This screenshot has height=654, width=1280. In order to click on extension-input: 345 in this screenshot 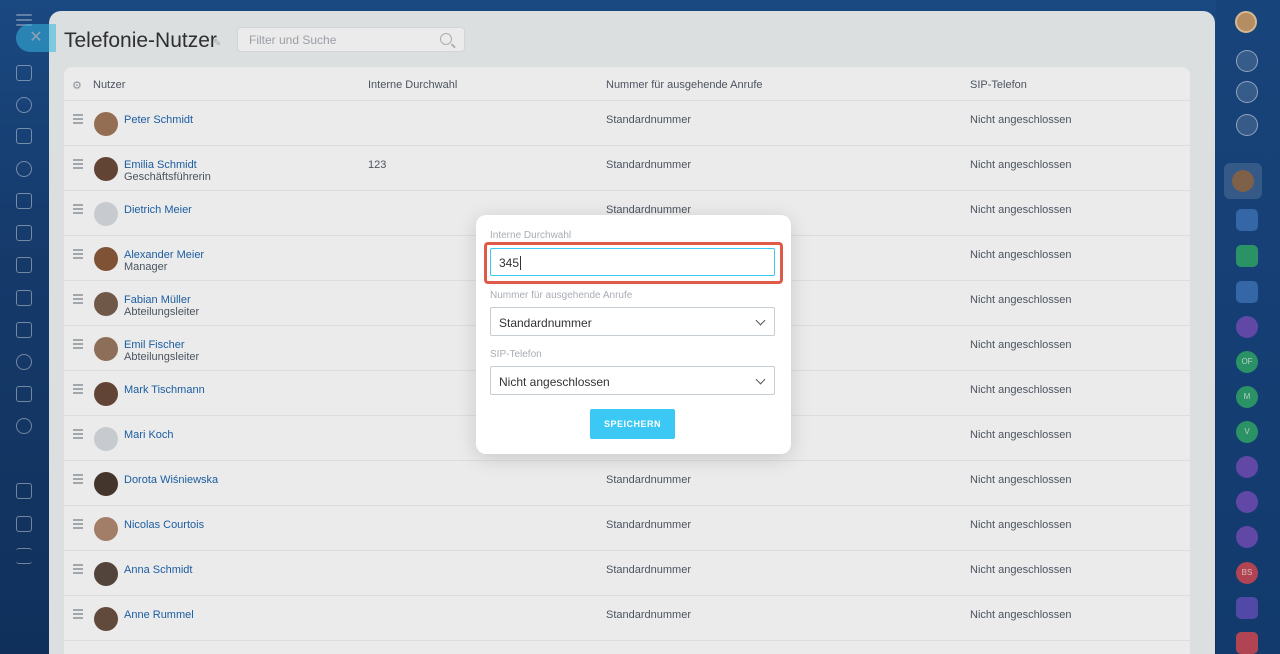, I will do `click(632, 262)`.